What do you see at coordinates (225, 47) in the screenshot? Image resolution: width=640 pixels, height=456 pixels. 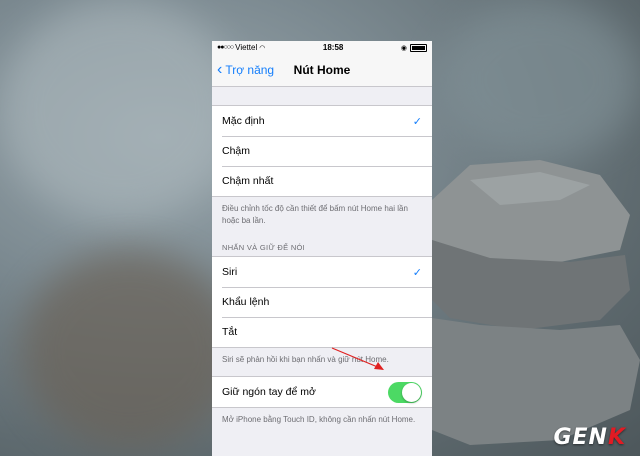 I see `signal-icon: ●●○○○` at bounding box center [225, 47].